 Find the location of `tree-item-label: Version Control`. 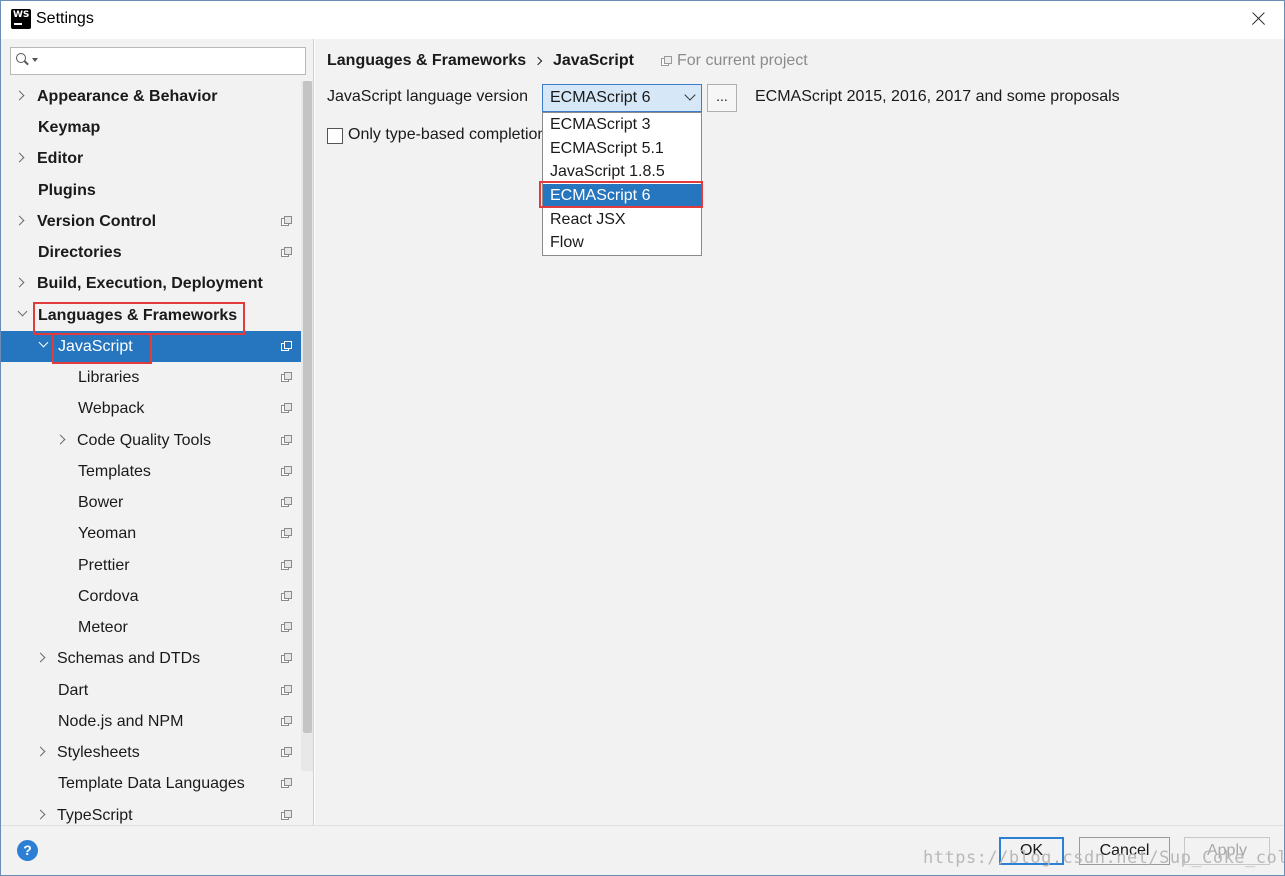

tree-item-label: Version Control is located at coordinates (97, 221).